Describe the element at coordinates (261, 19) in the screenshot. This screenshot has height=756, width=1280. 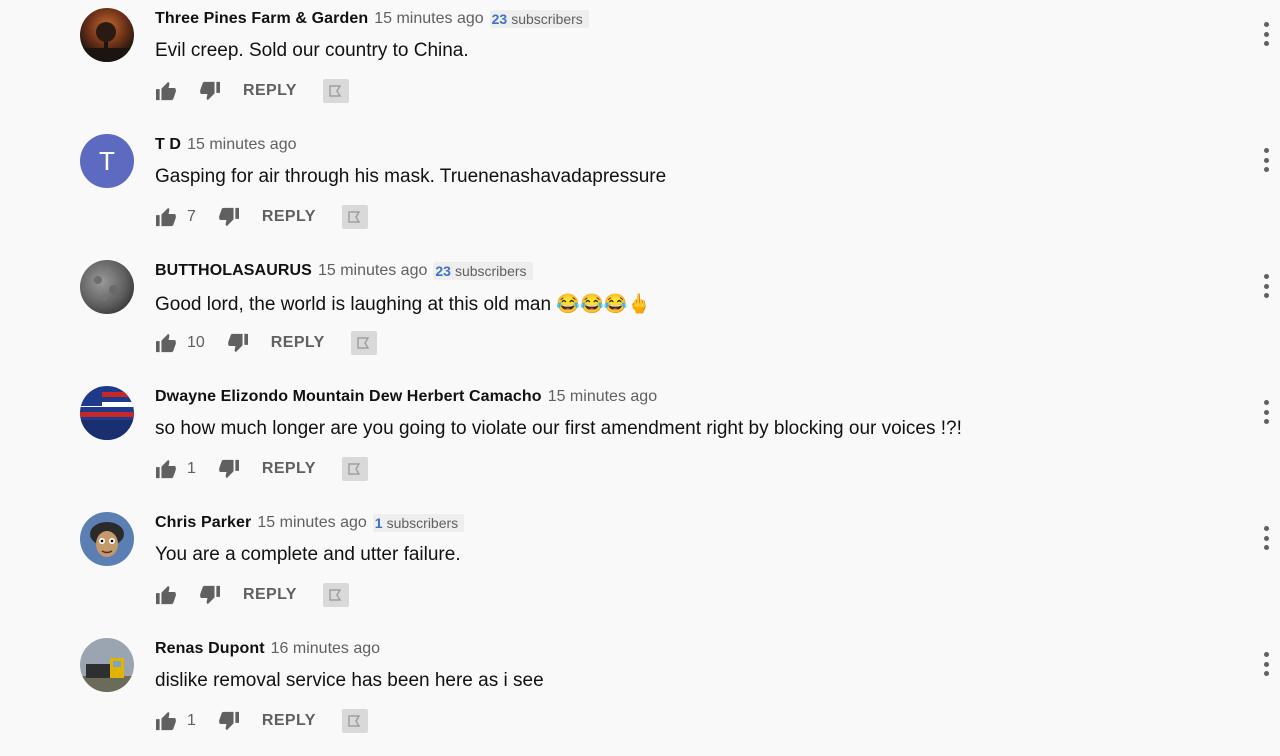
I see `author-name: Three Pines Farm & Garden` at that location.